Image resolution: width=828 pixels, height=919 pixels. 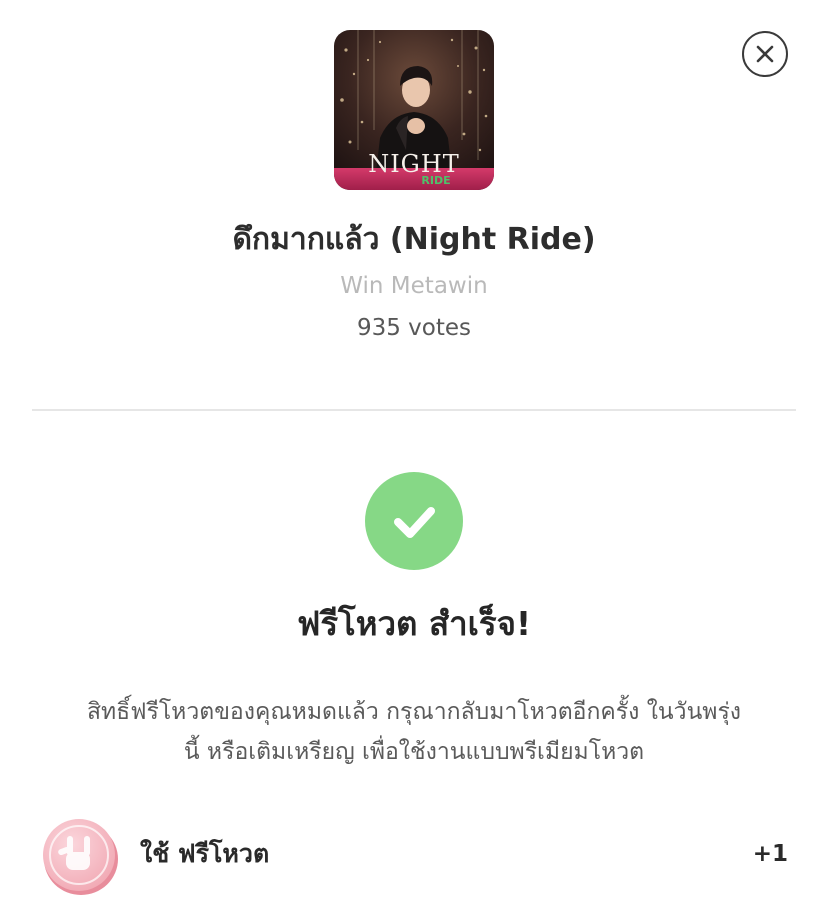 I want to click on use-free-vote-label: ใช้ ฟรีโหวต, so click(x=205, y=853).